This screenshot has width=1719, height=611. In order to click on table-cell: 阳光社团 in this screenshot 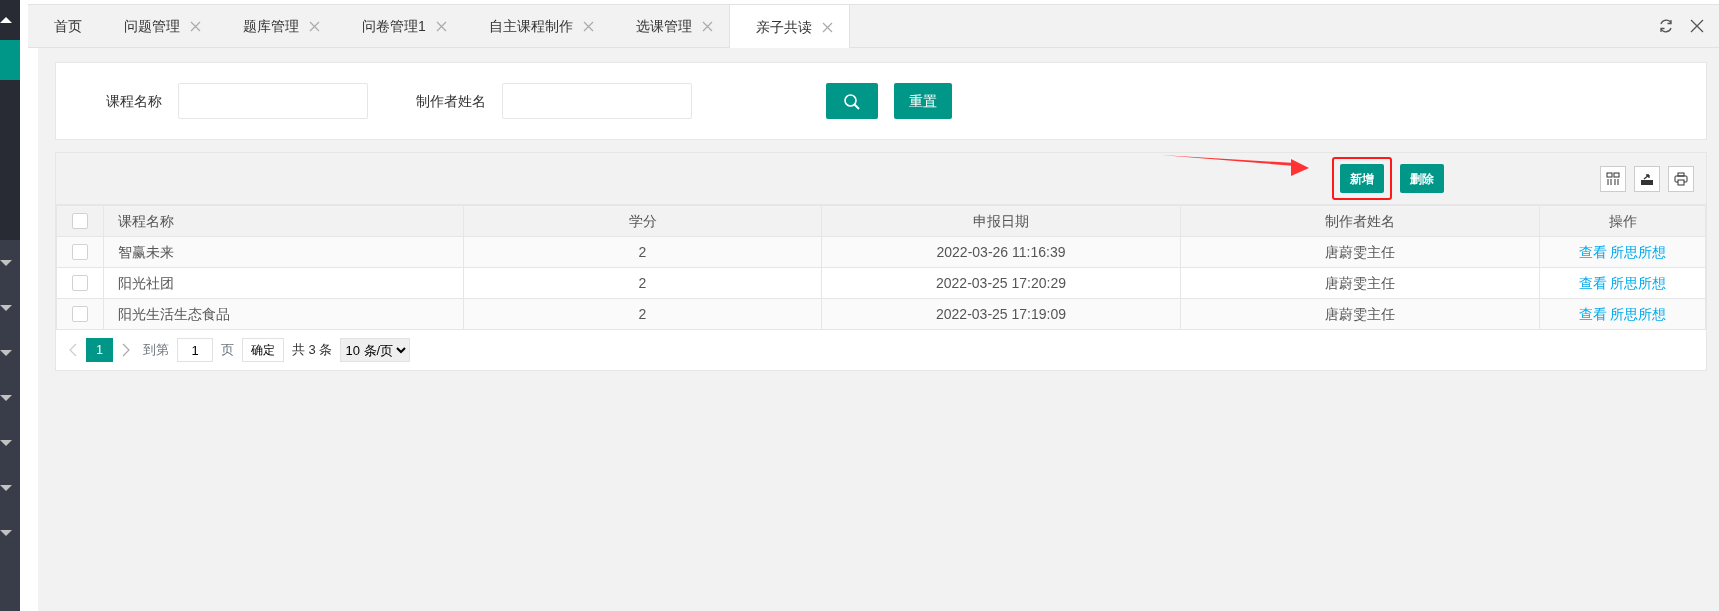, I will do `click(283, 283)`.